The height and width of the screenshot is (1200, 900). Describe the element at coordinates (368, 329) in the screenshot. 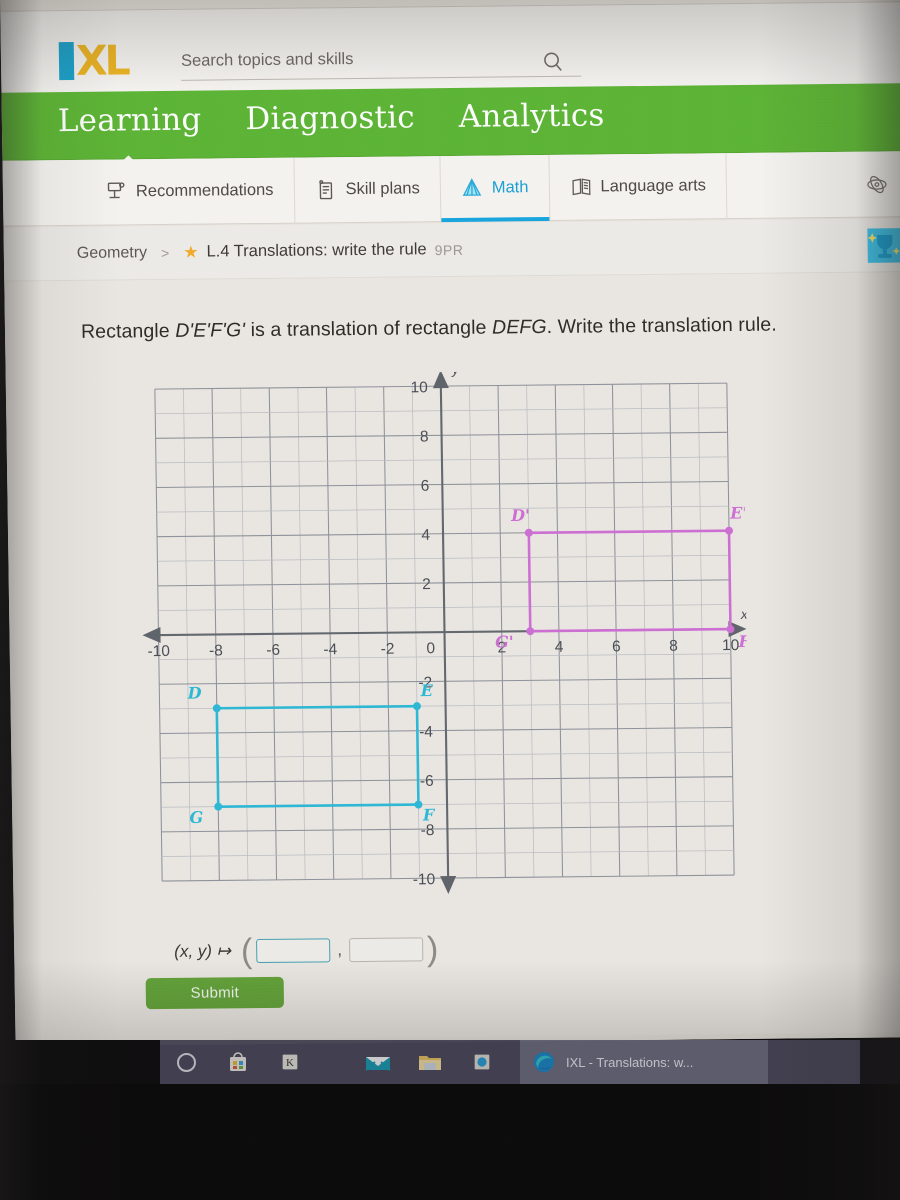

I see `question-middle: is a translation of rectangle` at that location.